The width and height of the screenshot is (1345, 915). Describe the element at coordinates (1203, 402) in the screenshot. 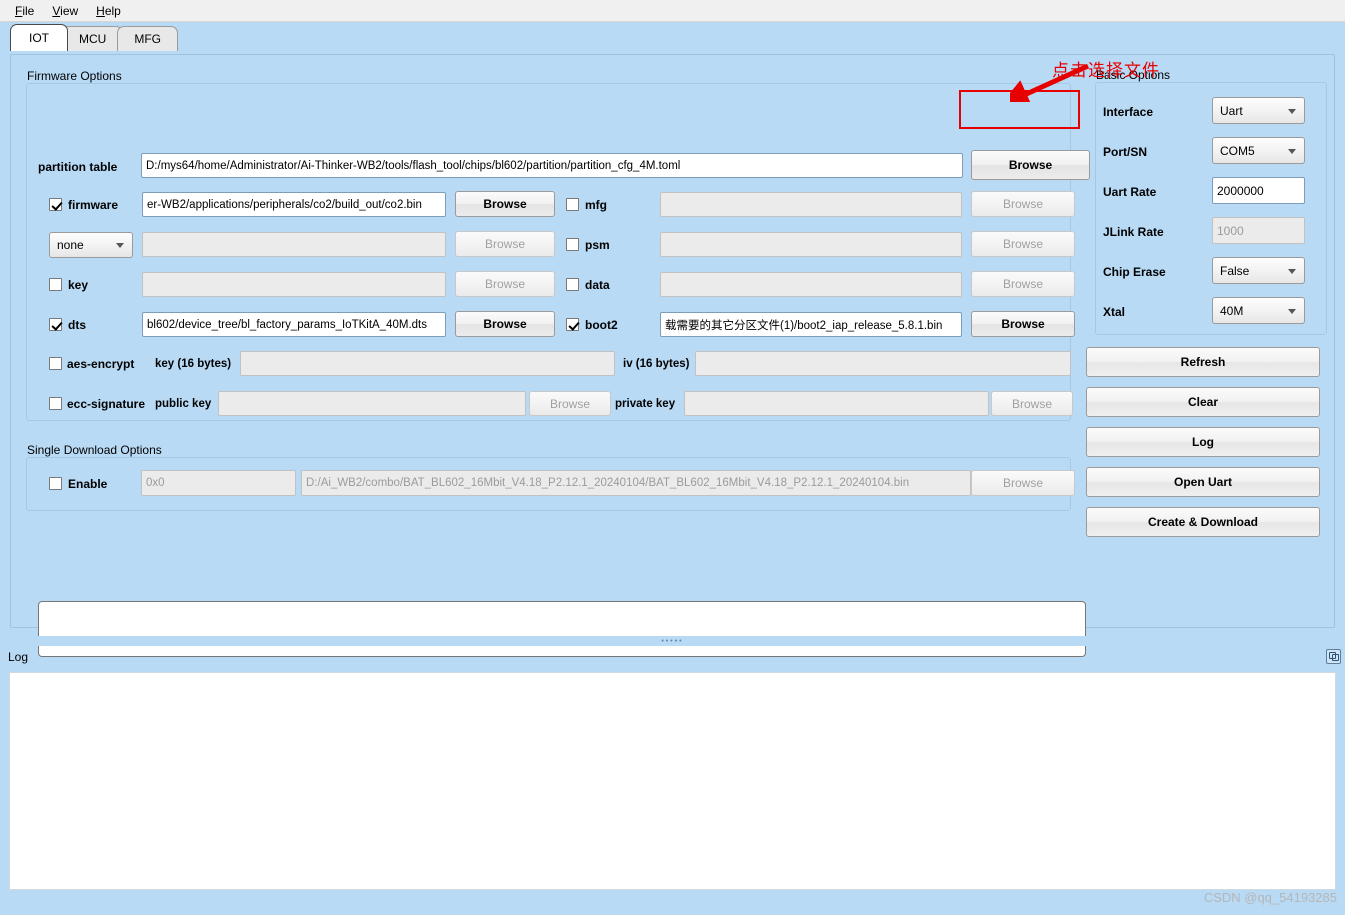

I see `clear-button: Clear` at that location.